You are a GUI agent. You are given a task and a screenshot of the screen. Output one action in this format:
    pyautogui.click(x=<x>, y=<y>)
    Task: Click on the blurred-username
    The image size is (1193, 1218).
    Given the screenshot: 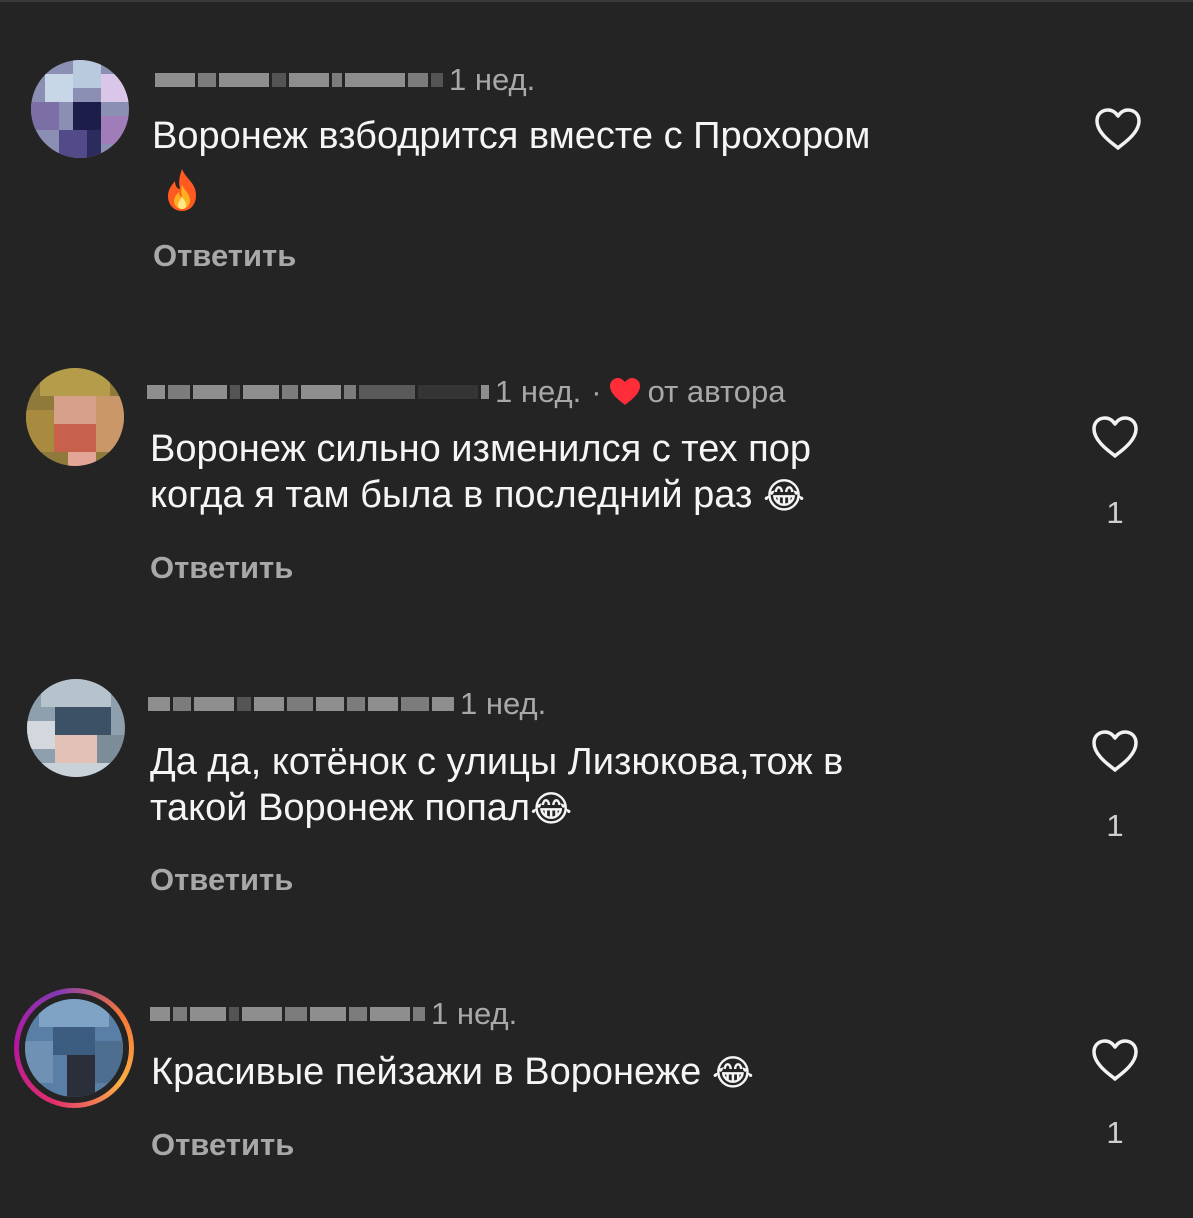 What is the action you would take?
    pyautogui.click(x=287, y=1014)
    